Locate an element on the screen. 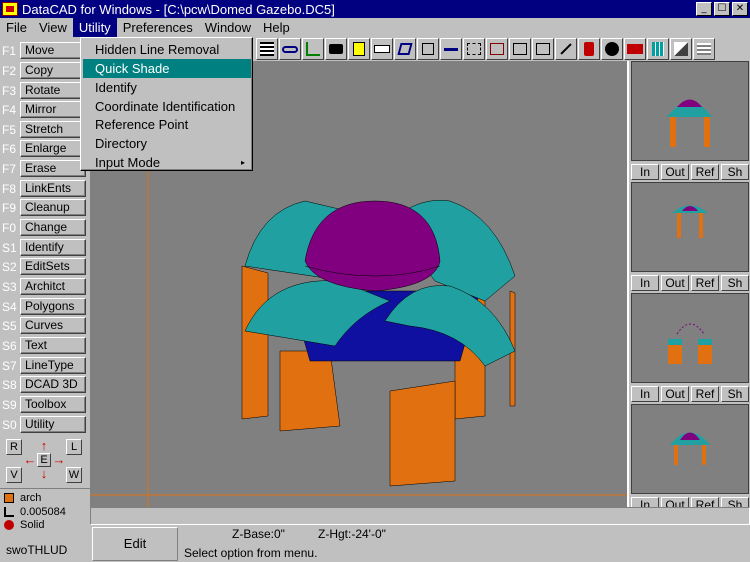  menu-window: Window is located at coordinates (228, 27).